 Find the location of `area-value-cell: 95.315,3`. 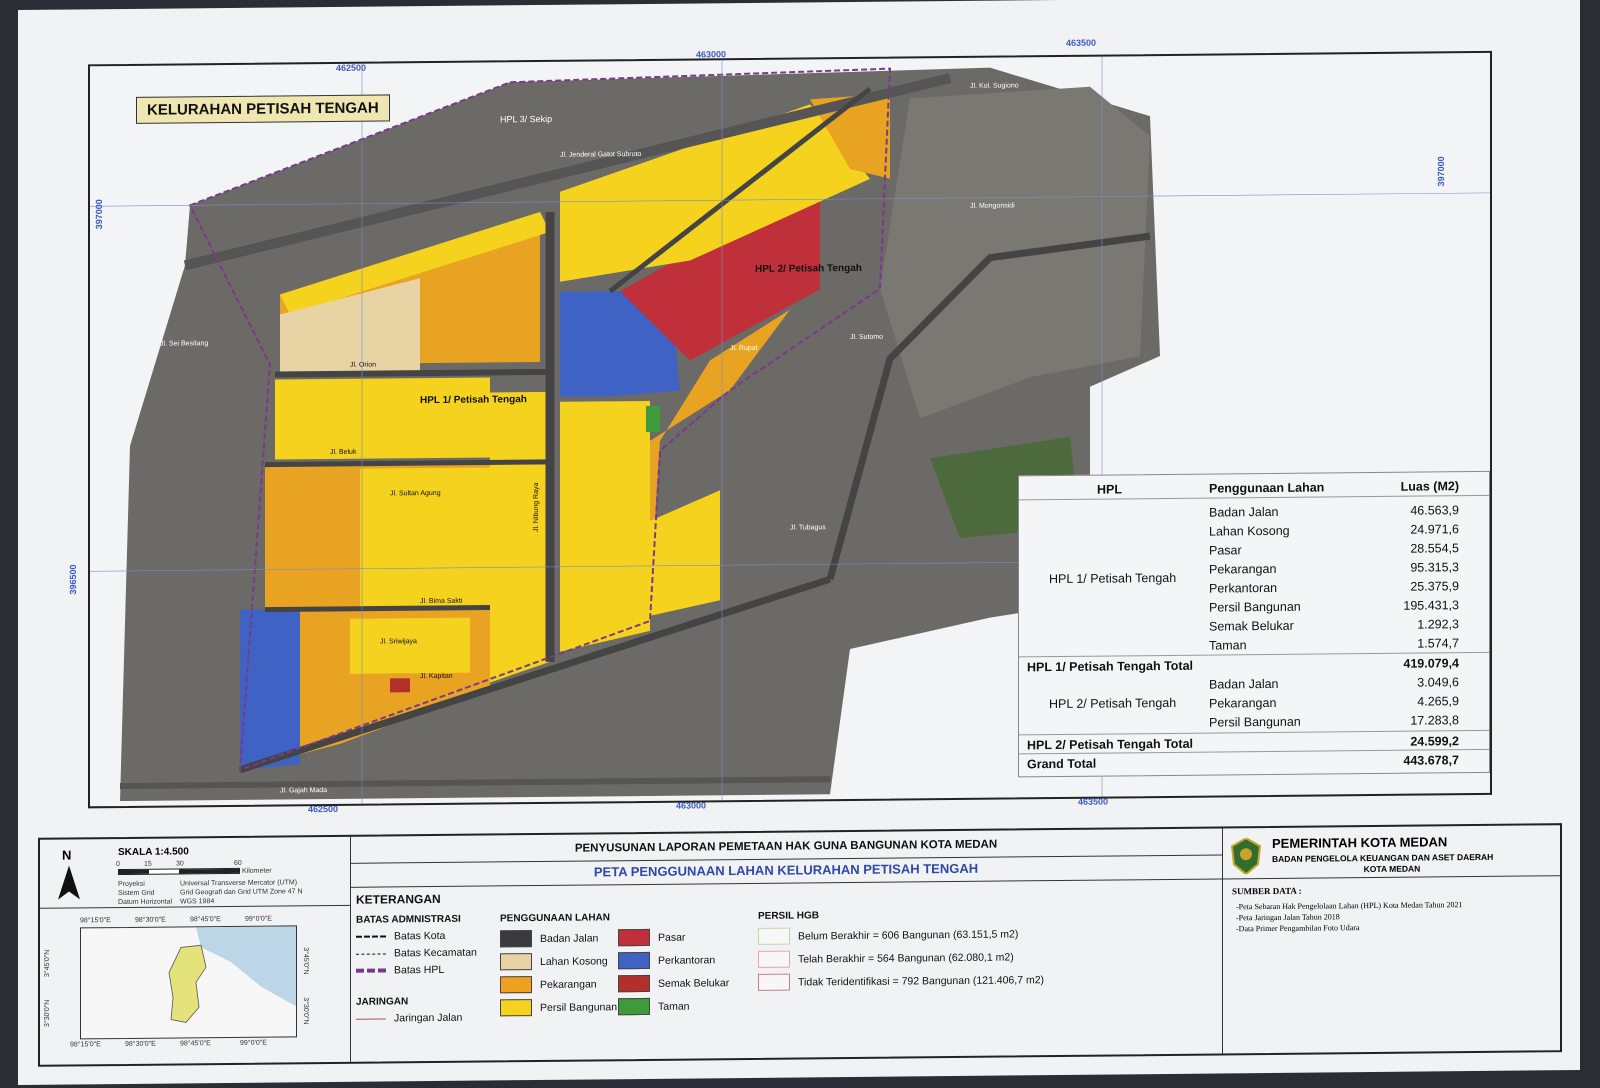

area-value-cell: 95.315,3 is located at coordinates (1434, 567).